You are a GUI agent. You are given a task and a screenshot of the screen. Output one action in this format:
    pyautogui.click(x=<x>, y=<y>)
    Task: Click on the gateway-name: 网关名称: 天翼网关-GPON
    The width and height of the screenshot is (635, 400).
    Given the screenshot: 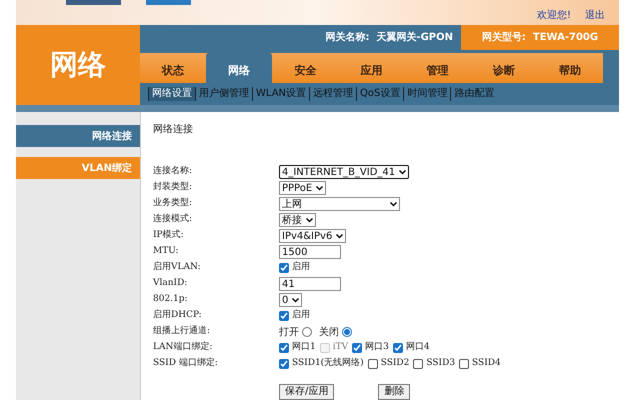 What is the action you would take?
    pyautogui.click(x=389, y=37)
    